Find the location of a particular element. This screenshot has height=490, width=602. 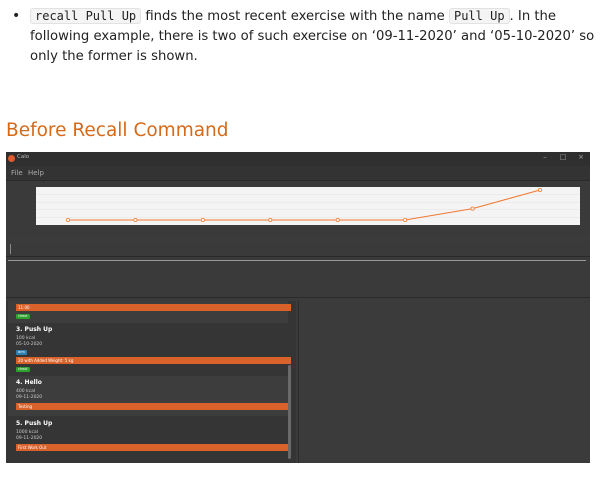

app-logo-icon is located at coordinates (11, 158).